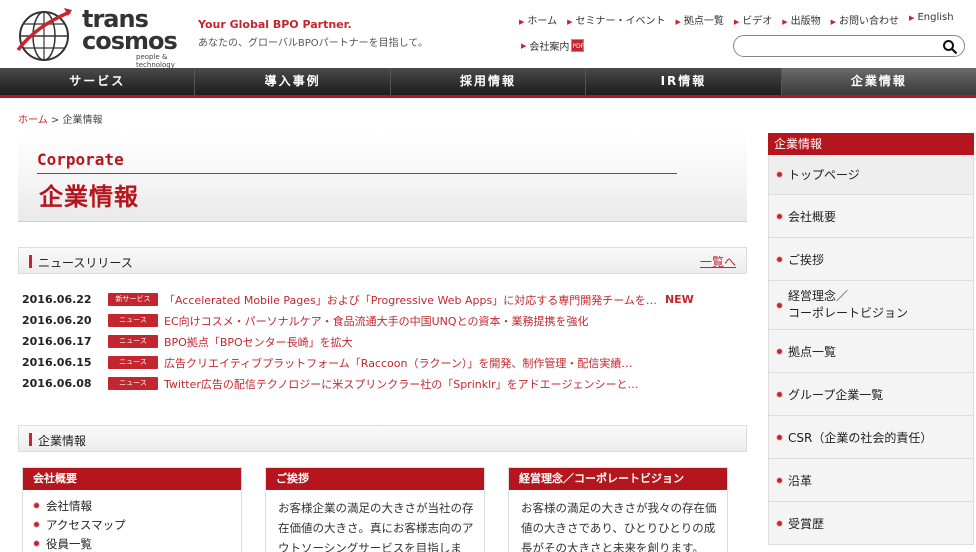  What do you see at coordinates (871, 216) in the screenshot?
I see `side-item-overview: 会社概要` at bounding box center [871, 216].